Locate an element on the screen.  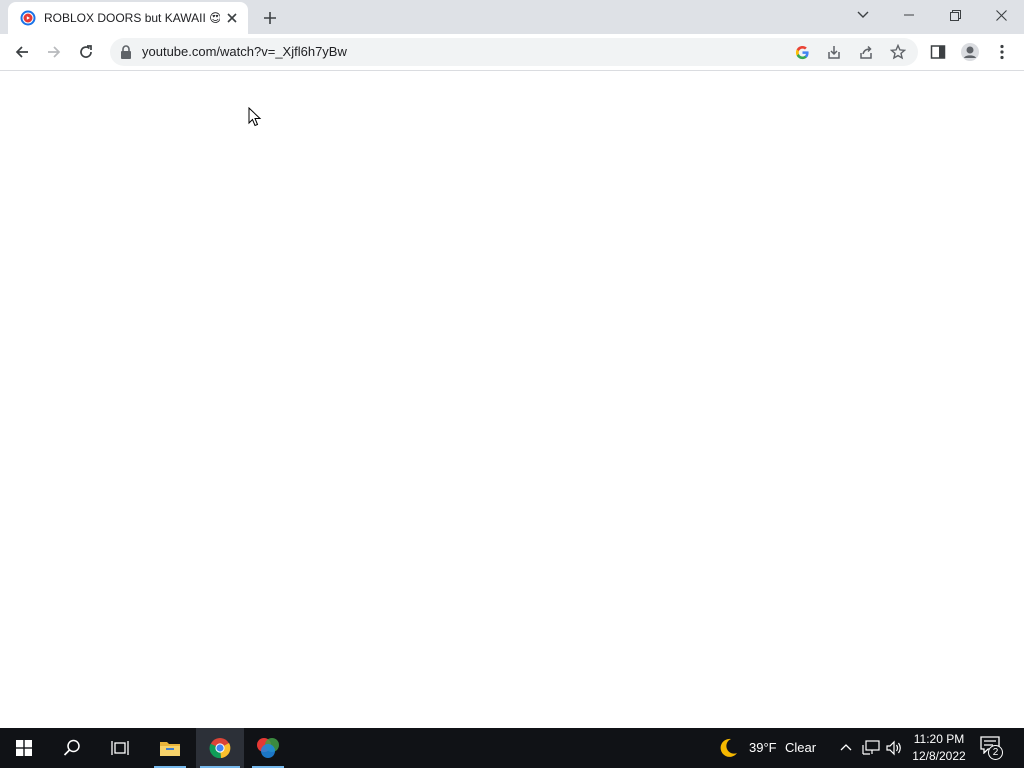
chrome-button is located at coordinates (220, 748).